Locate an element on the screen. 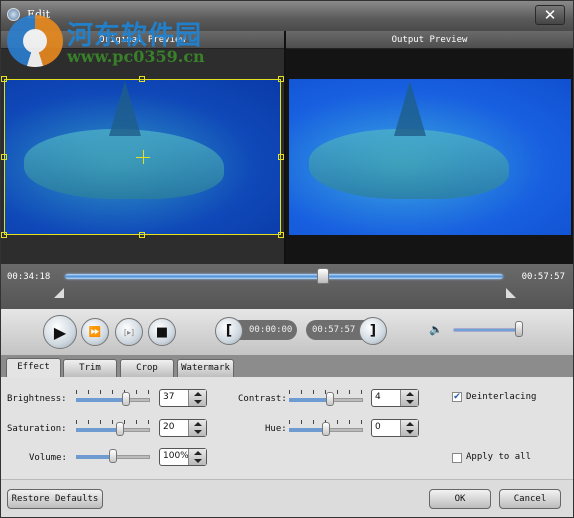 The width and height of the screenshot is (574, 518). saturation-spinbox: 20 is located at coordinates (183, 428).